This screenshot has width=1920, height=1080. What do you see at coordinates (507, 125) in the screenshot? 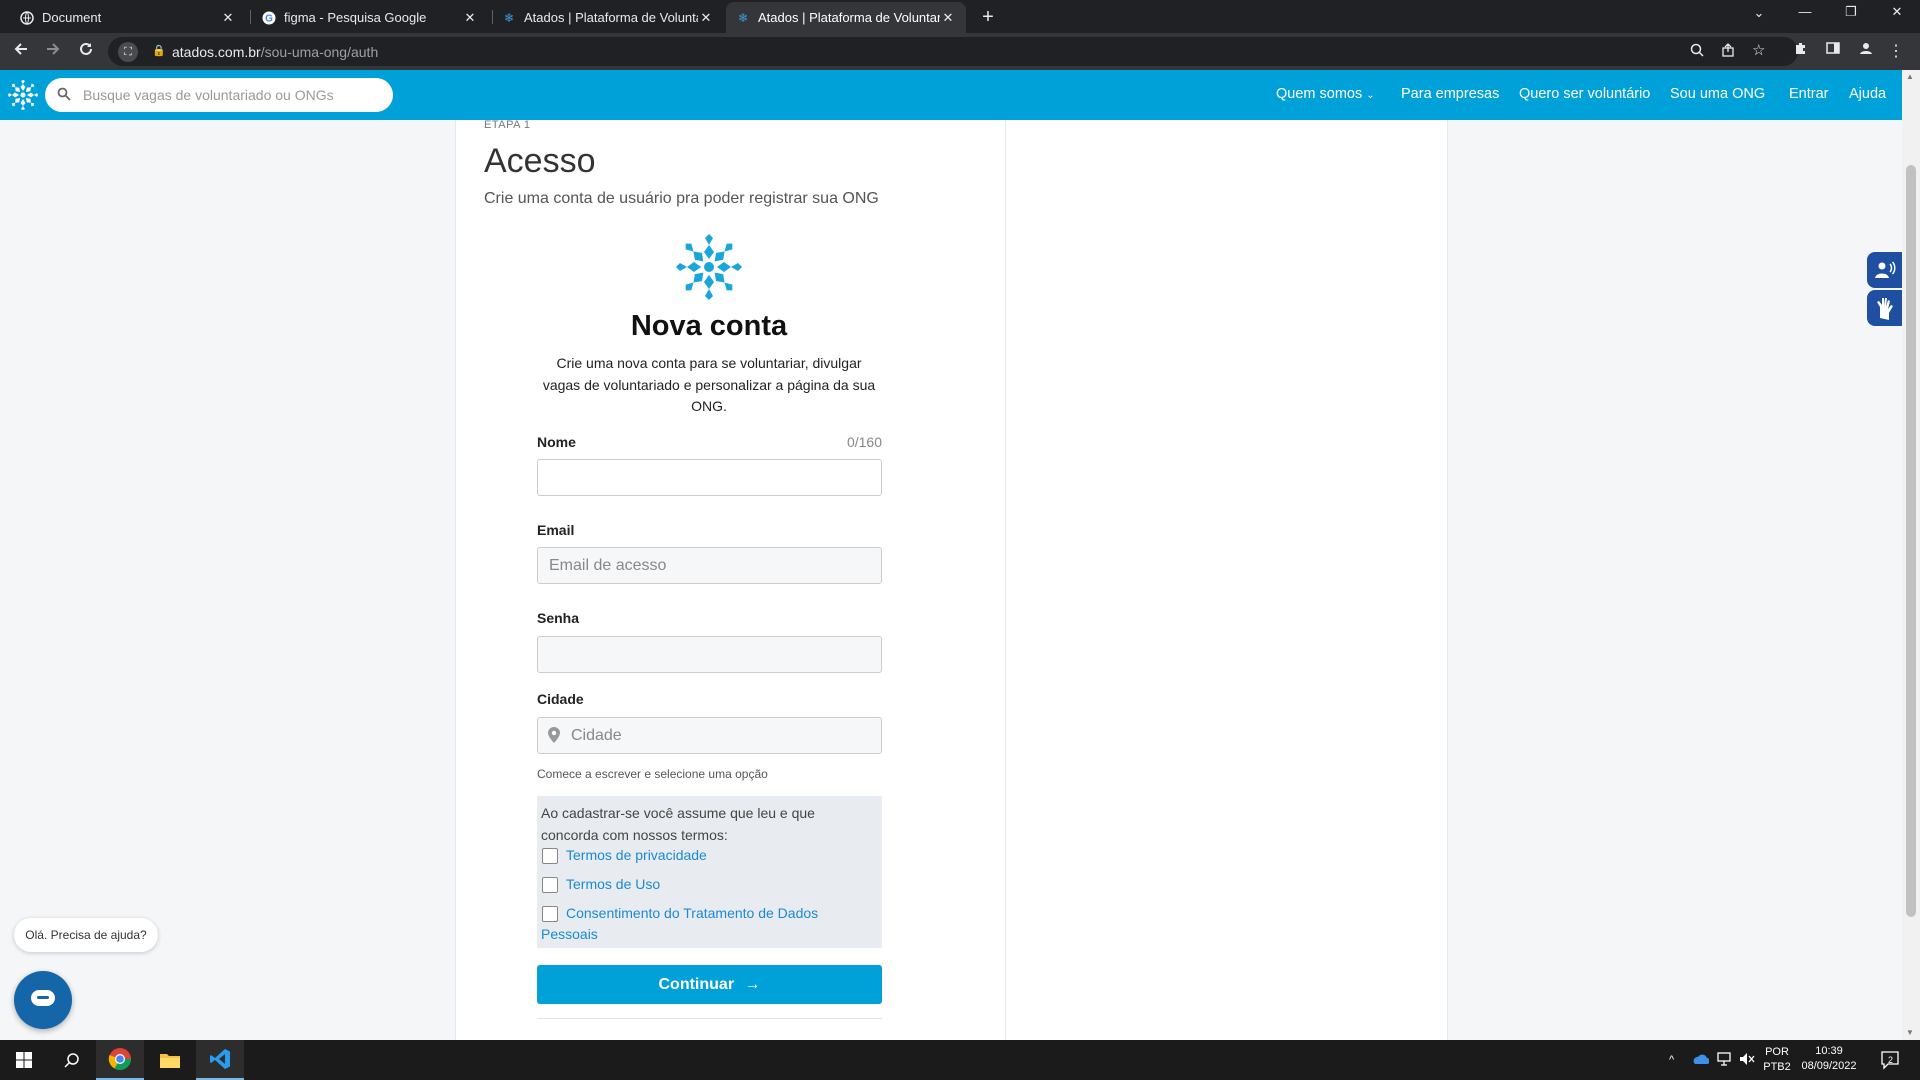
I see `step-label: ETAPA 1` at bounding box center [507, 125].